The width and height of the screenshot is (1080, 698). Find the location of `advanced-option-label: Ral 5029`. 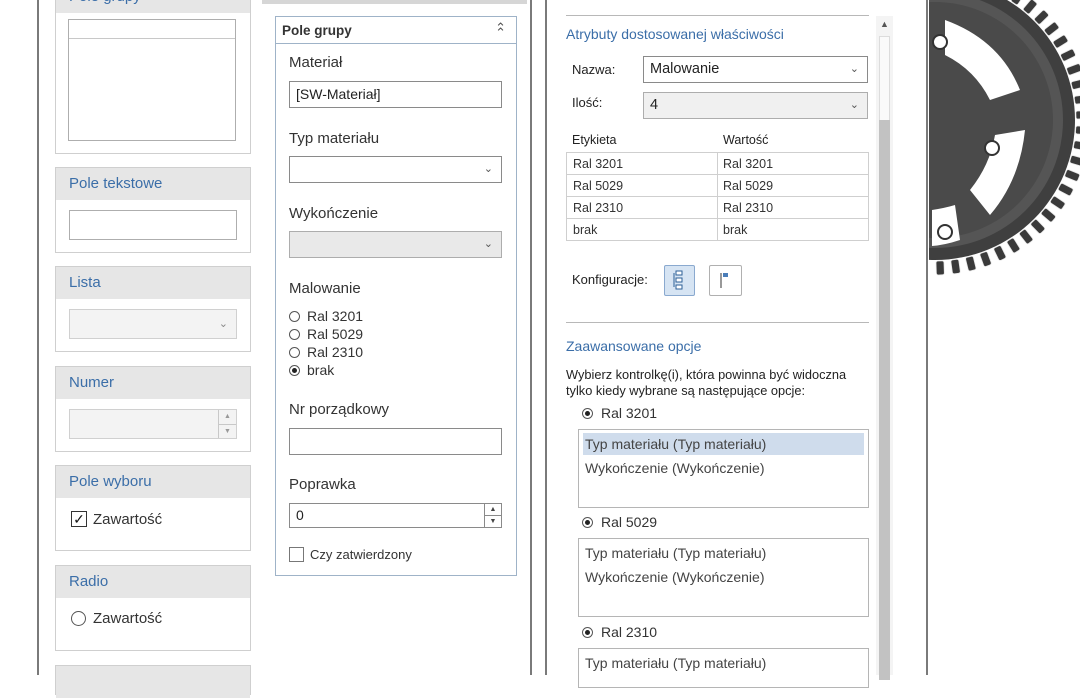

advanced-option-label: Ral 5029 is located at coordinates (629, 522).